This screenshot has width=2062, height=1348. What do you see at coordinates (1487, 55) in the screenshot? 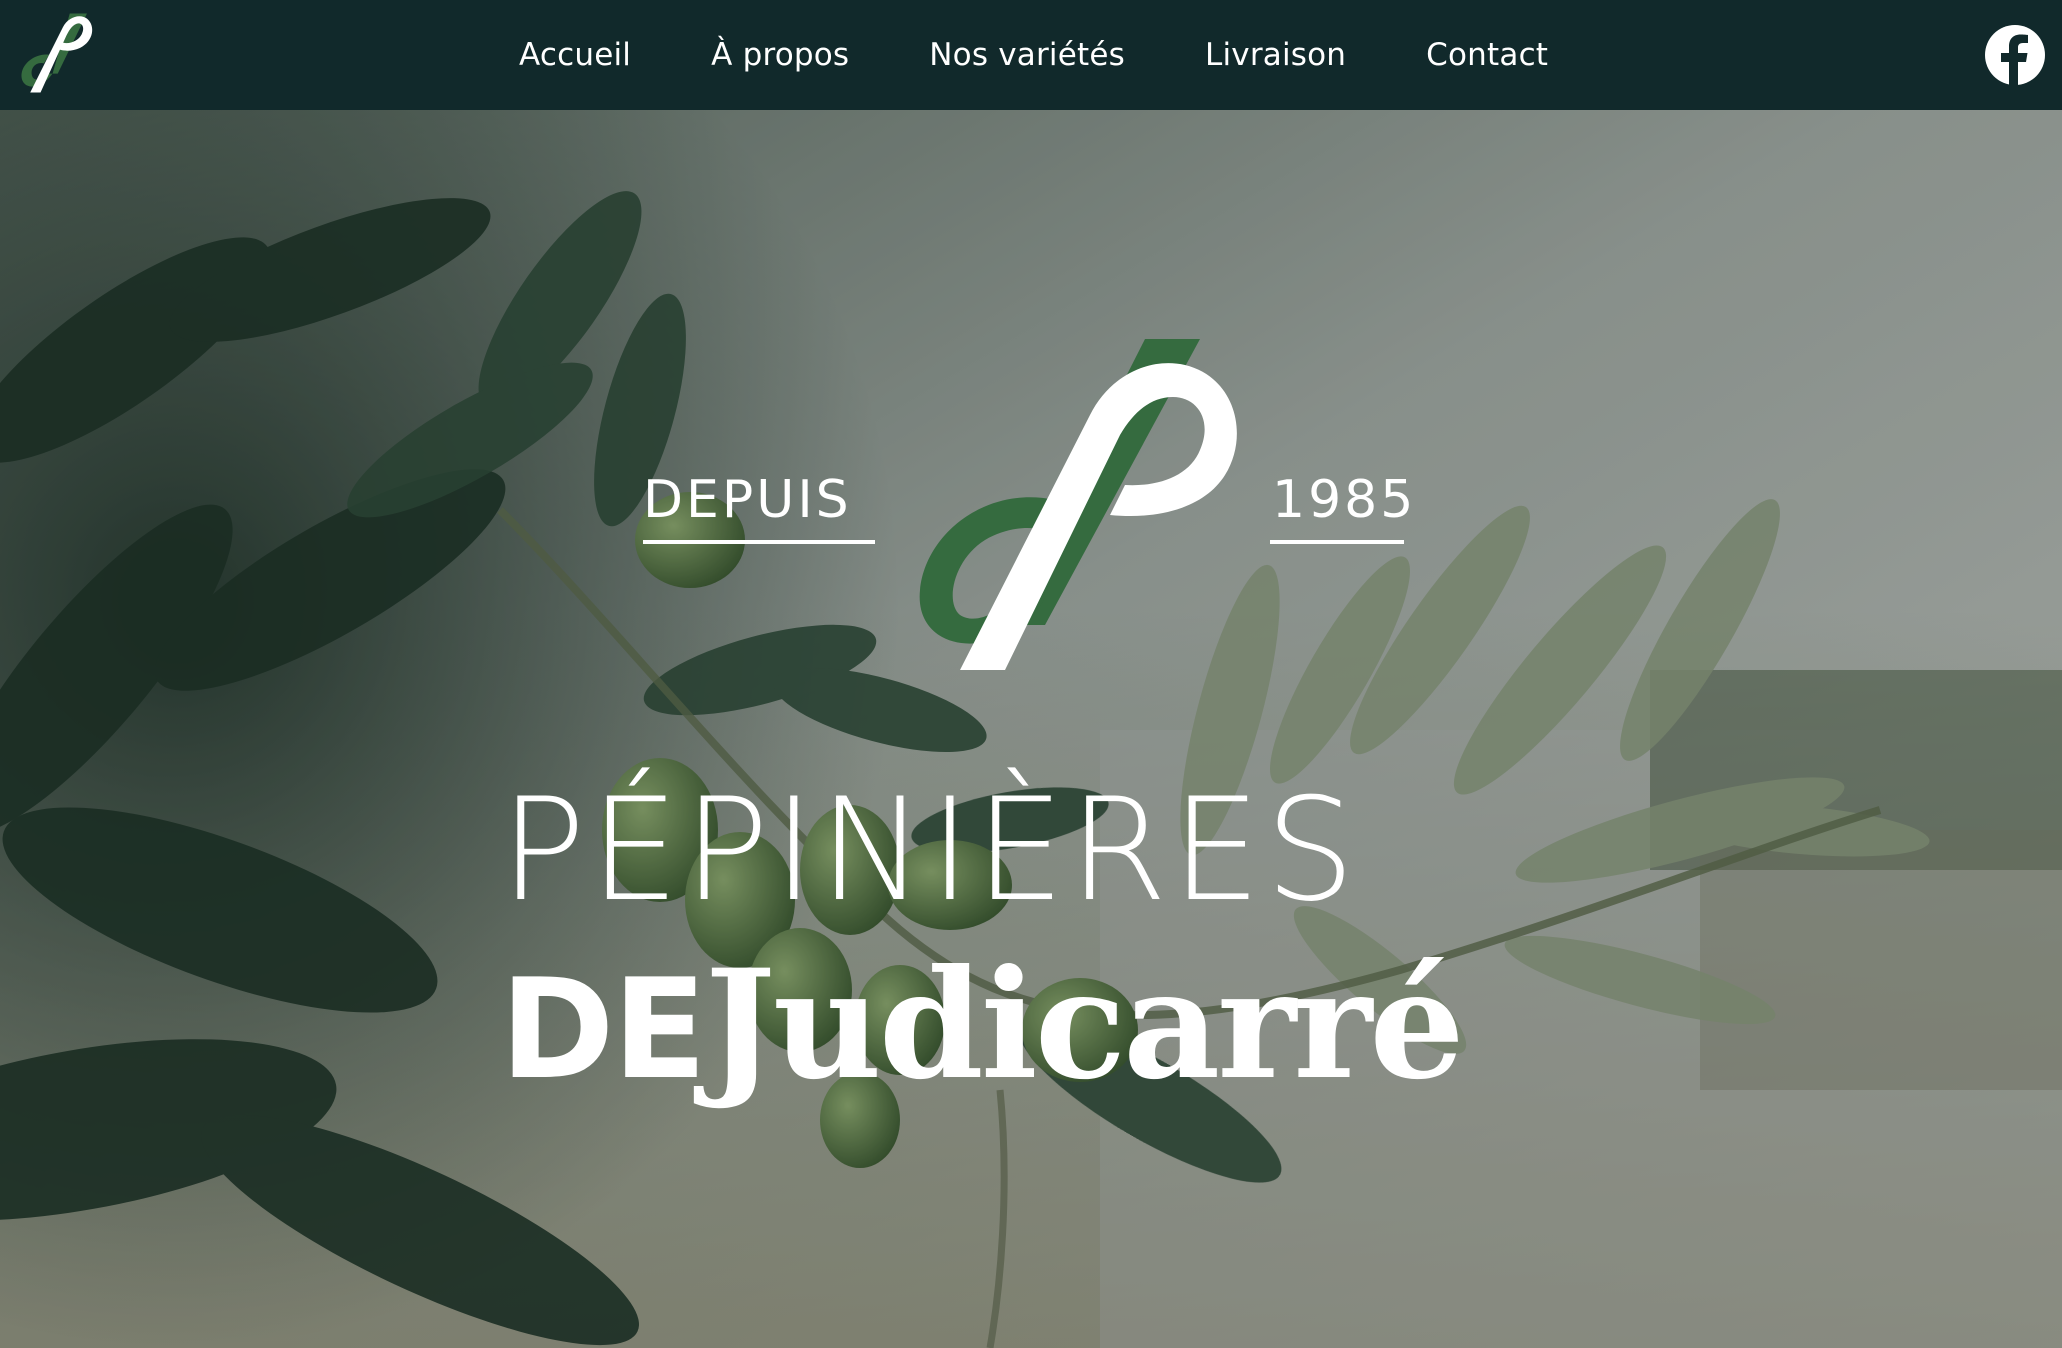
I see `nav-link-contact: Contact` at bounding box center [1487, 55].